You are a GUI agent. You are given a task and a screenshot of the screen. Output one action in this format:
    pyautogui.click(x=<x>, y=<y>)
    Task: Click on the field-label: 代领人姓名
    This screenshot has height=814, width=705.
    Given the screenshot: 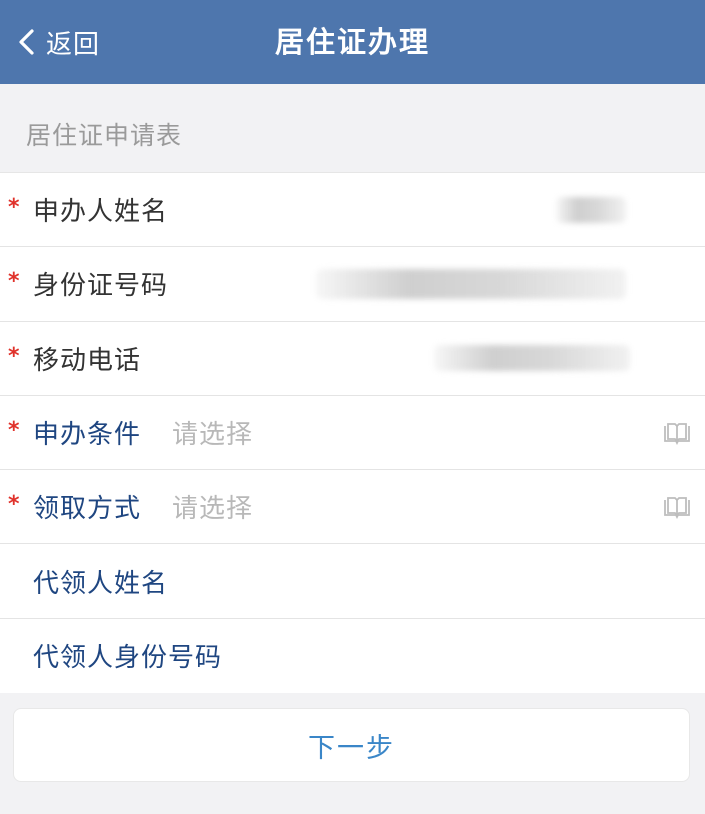 What is the action you would take?
    pyautogui.click(x=101, y=583)
    